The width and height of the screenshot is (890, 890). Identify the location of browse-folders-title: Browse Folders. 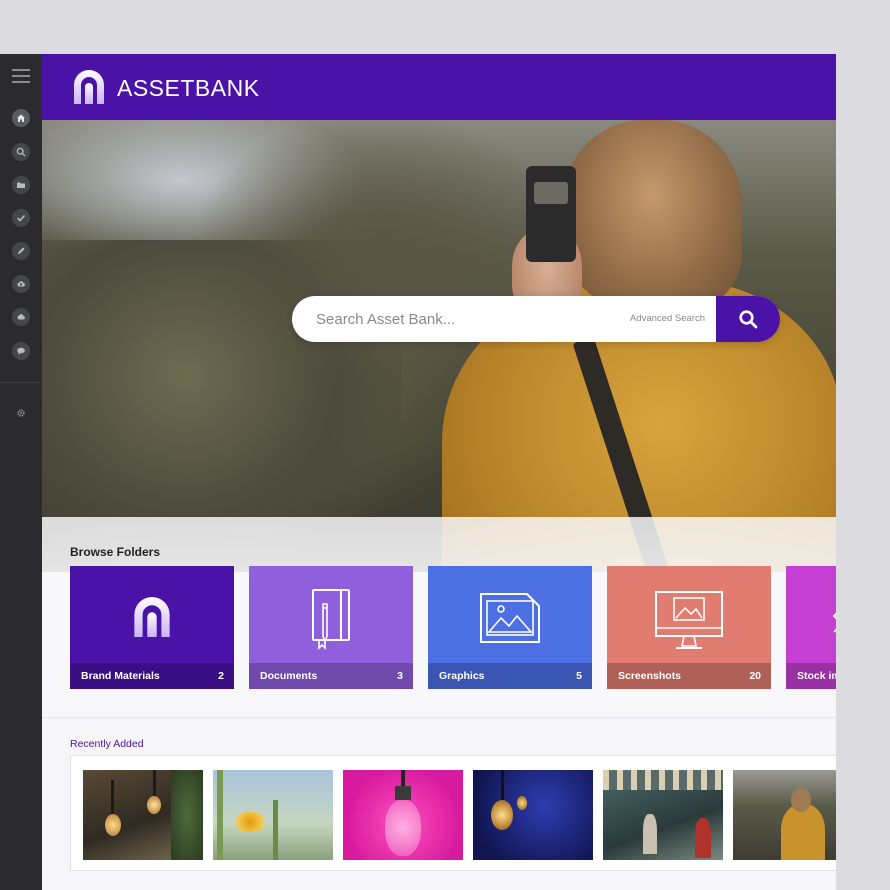
(115, 552).